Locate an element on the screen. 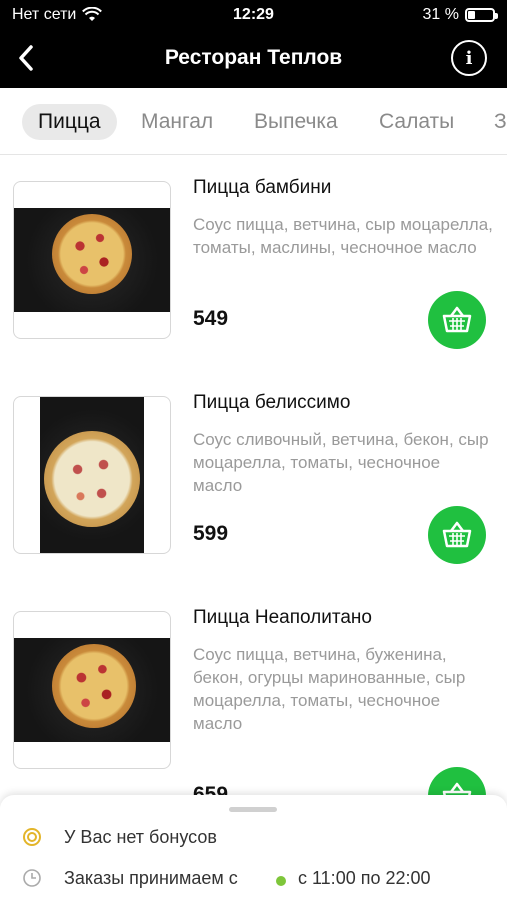 The image size is (507, 900). status-bar: Нет сети 12:29 31 % is located at coordinates (253, 15).